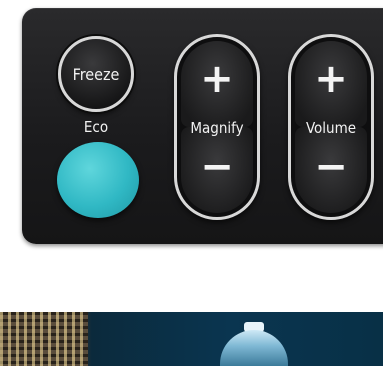 The width and height of the screenshot is (383, 366). I want to click on eco-button, so click(98, 180).